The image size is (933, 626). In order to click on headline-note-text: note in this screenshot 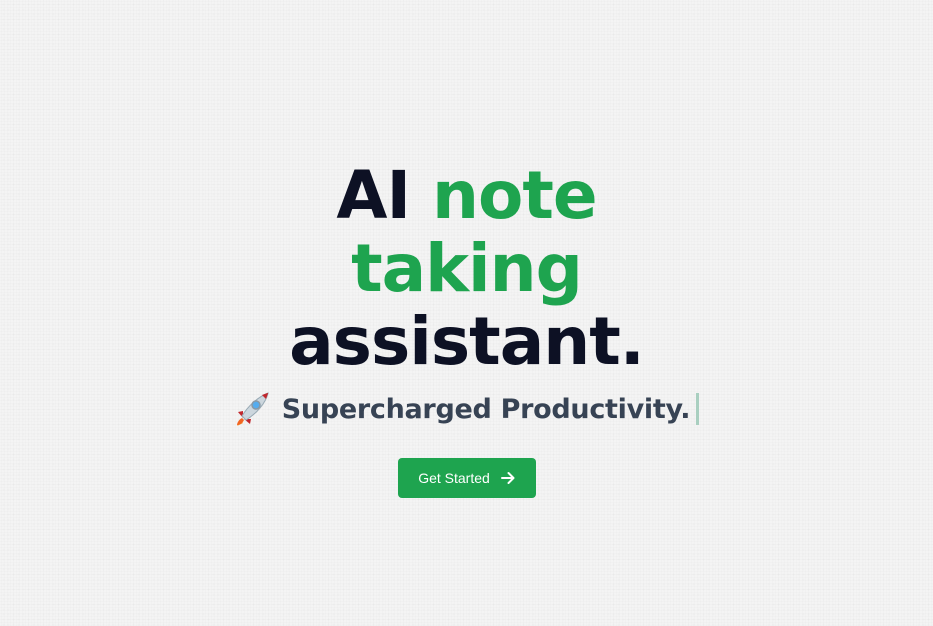, I will do `click(514, 195)`.